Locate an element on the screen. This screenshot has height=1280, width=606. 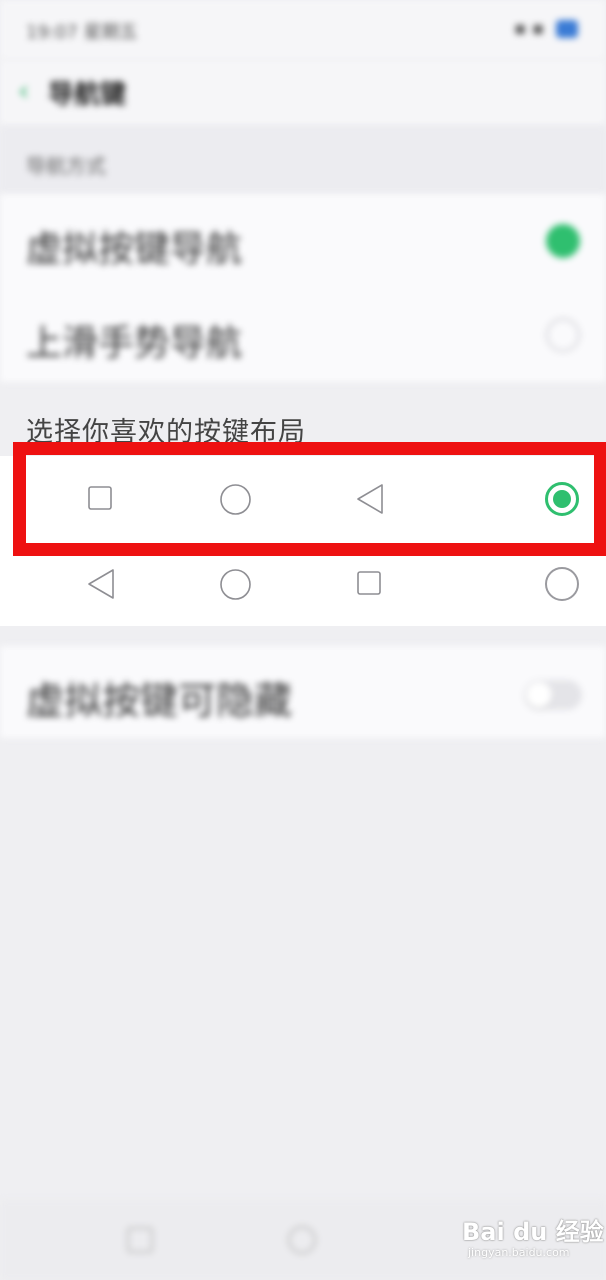
layout-section-label: 选择你喜欢的按键布局 is located at coordinates (166, 432).